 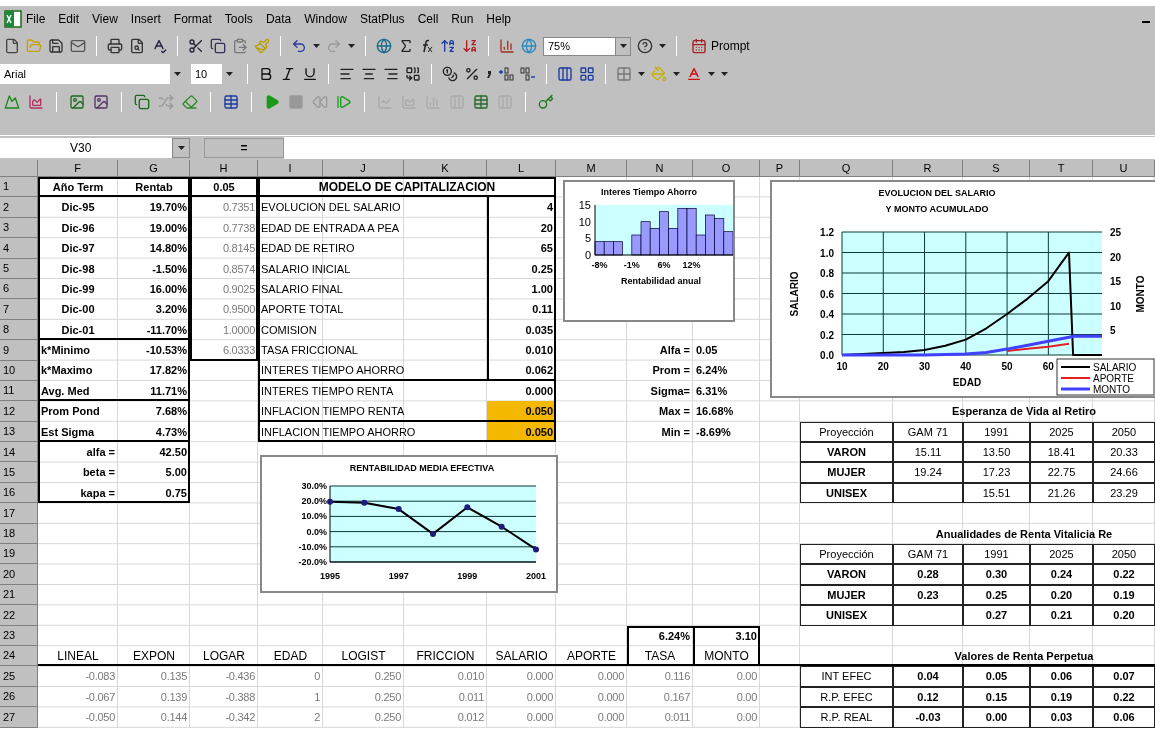 What do you see at coordinates (19, 493) in the screenshot?
I see `row-header: 16` at bounding box center [19, 493].